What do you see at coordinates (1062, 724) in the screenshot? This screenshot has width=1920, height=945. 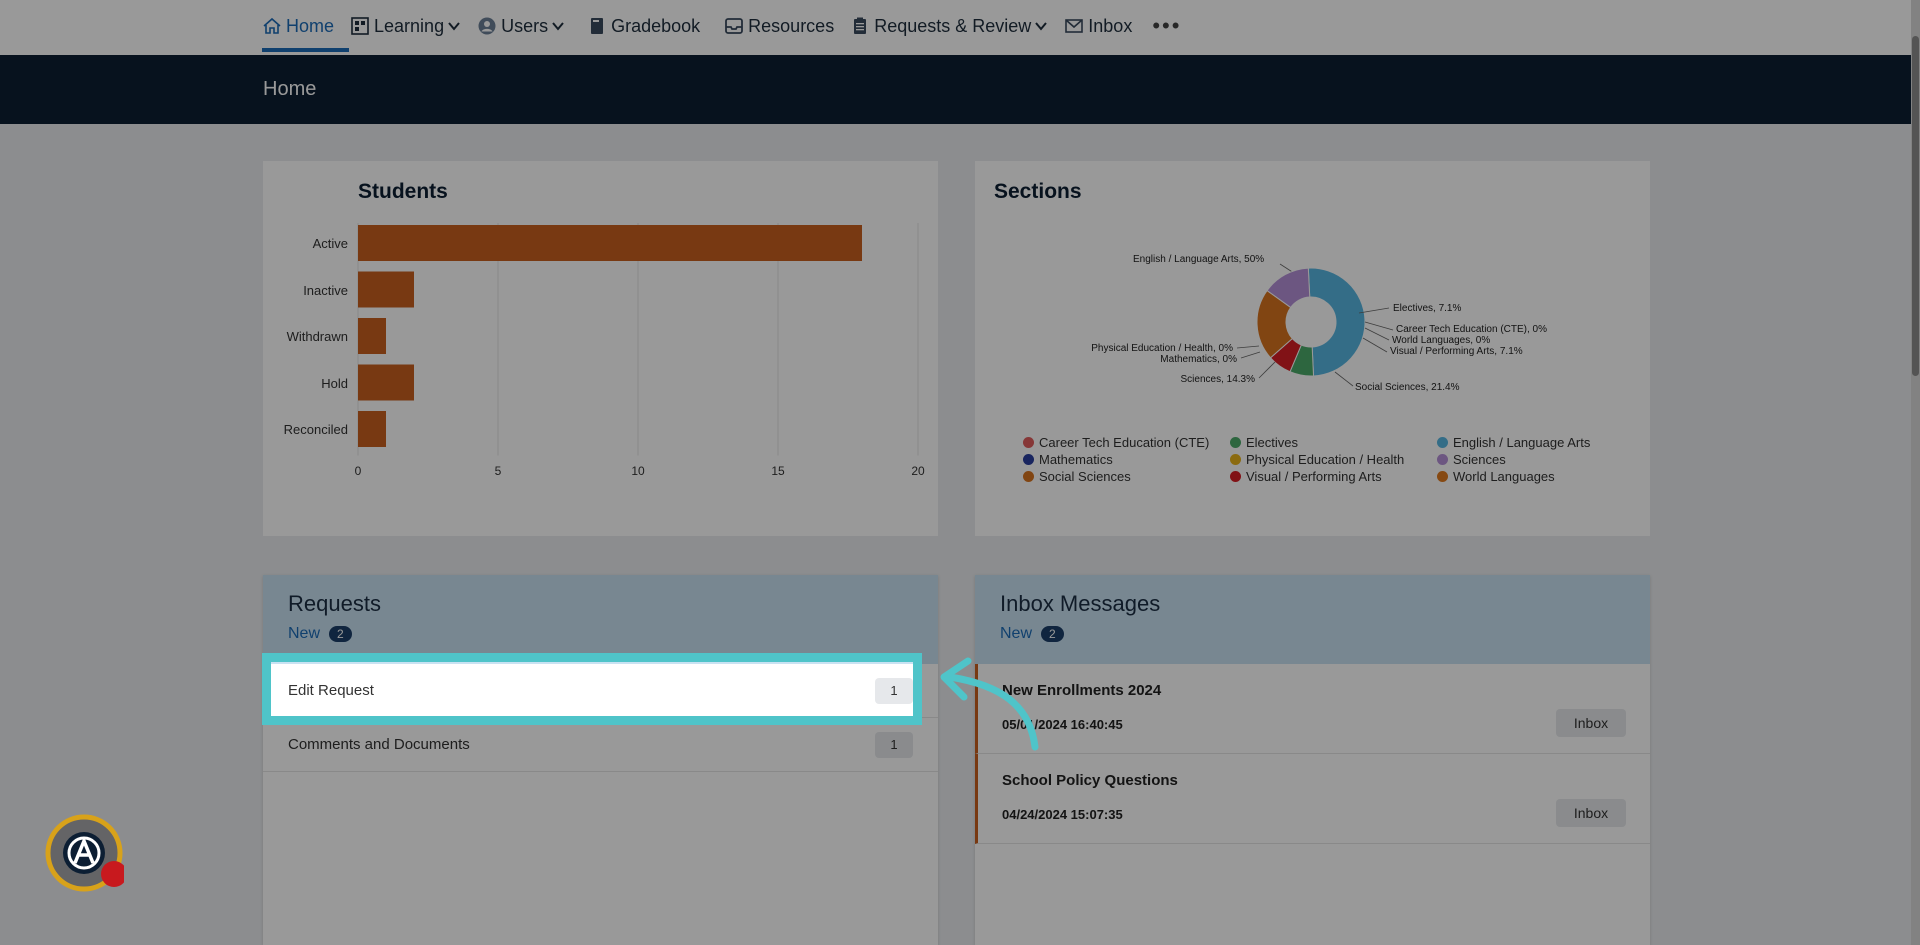 I see `message-date: 05/01/2024 16:40:45` at bounding box center [1062, 724].